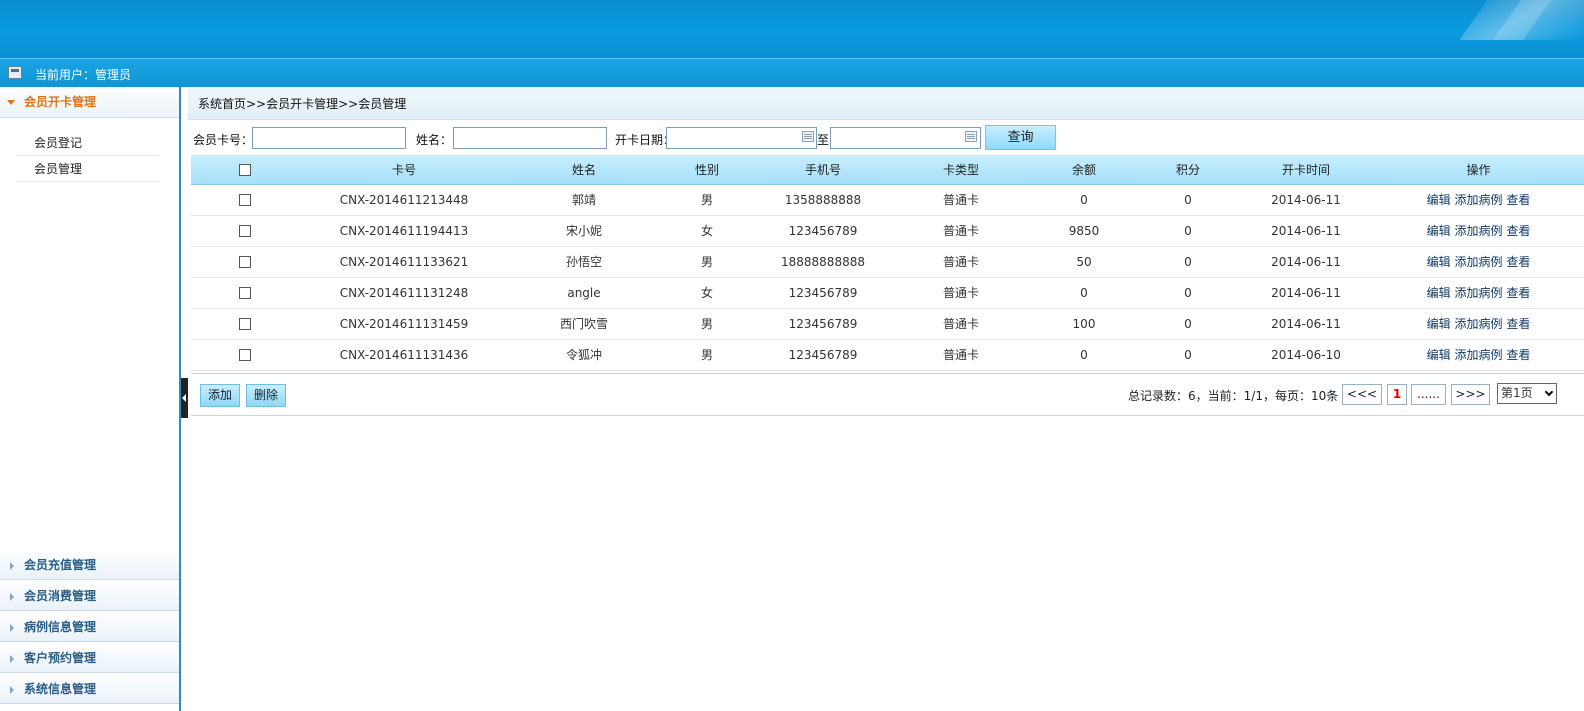 This screenshot has height=711, width=1584. Describe the element at coordinates (1470, 394) in the screenshot. I see `next-page-button: >>>` at that location.